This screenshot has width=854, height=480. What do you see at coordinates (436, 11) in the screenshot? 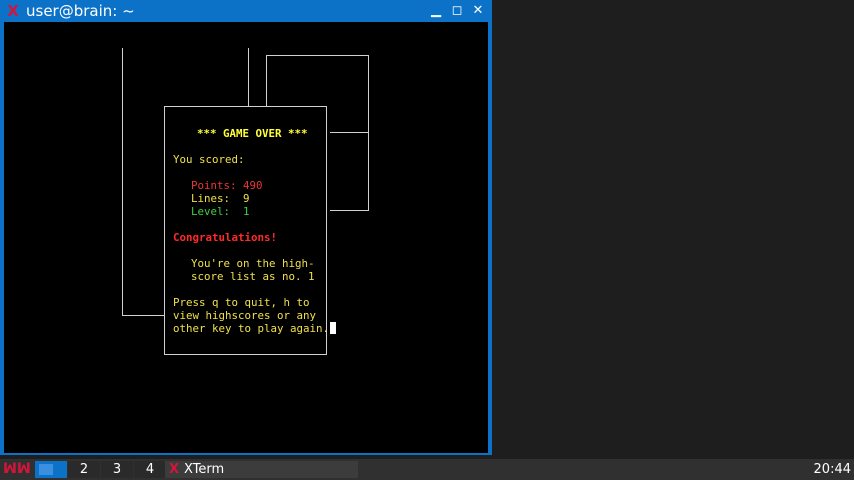
I see `minimize-button: ▁` at bounding box center [436, 11].